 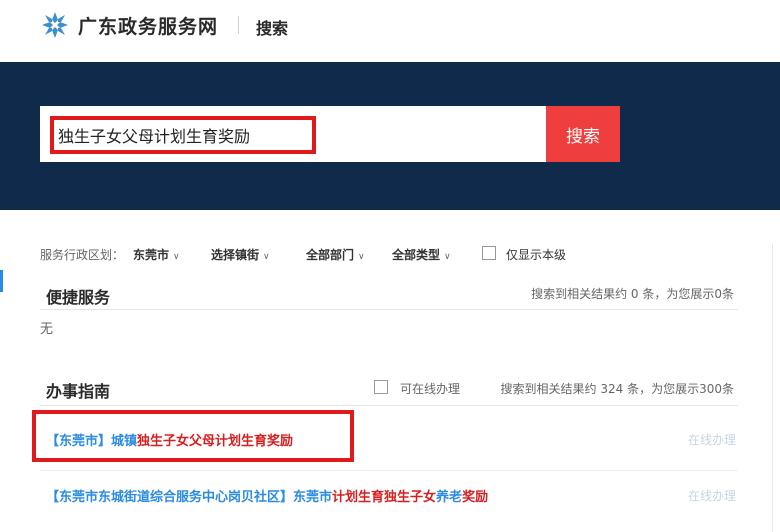 I want to click on city-filter-dropdown: 东莞市 ∨, so click(x=156, y=254).